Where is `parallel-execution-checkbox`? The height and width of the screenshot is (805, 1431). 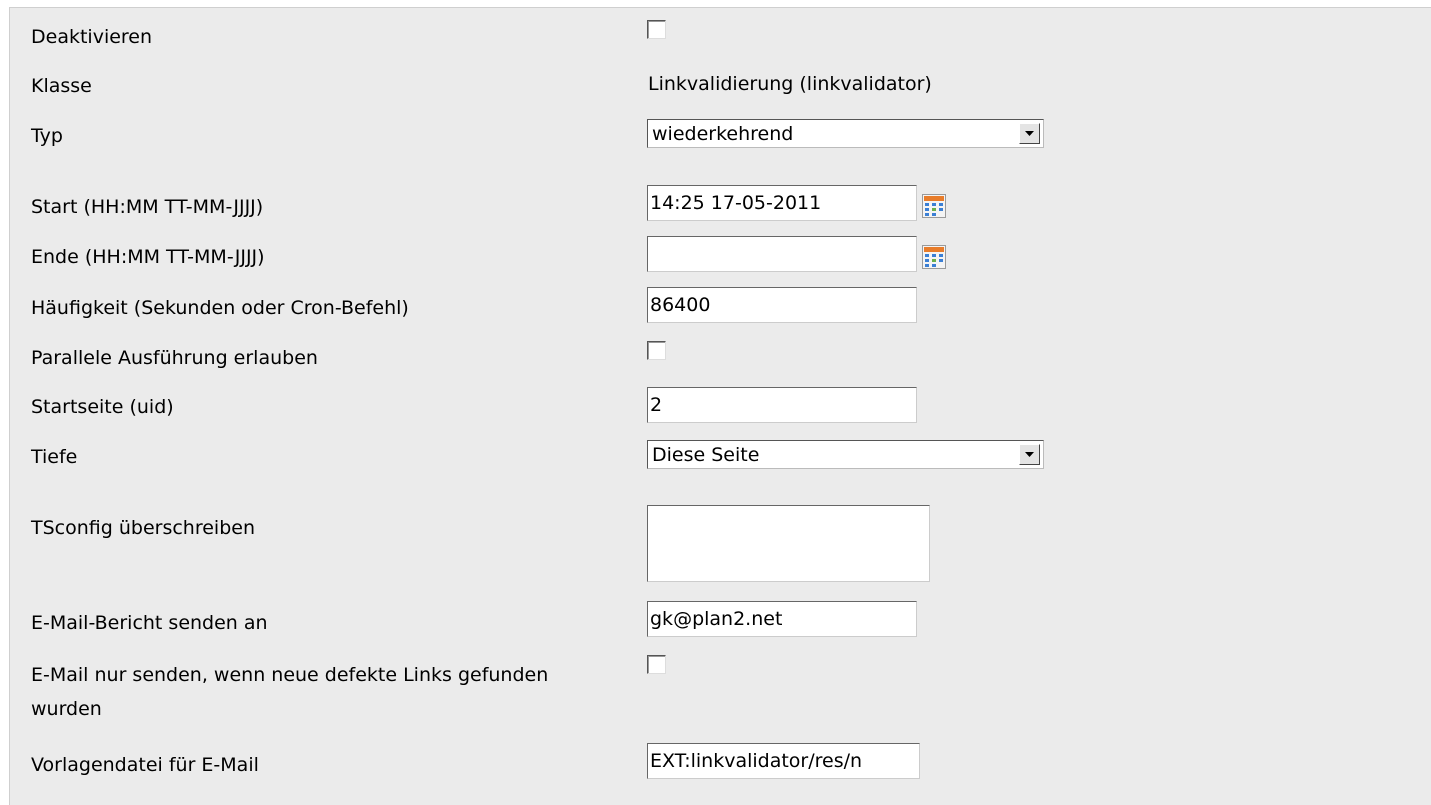 parallel-execution-checkbox is located at coordinates (656, 350).